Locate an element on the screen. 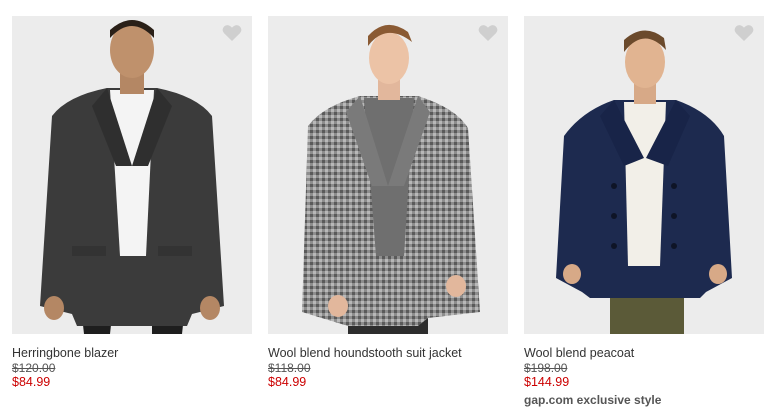  exclusive-badge: gap.com exclusive style is located at coordinates (593, 400).